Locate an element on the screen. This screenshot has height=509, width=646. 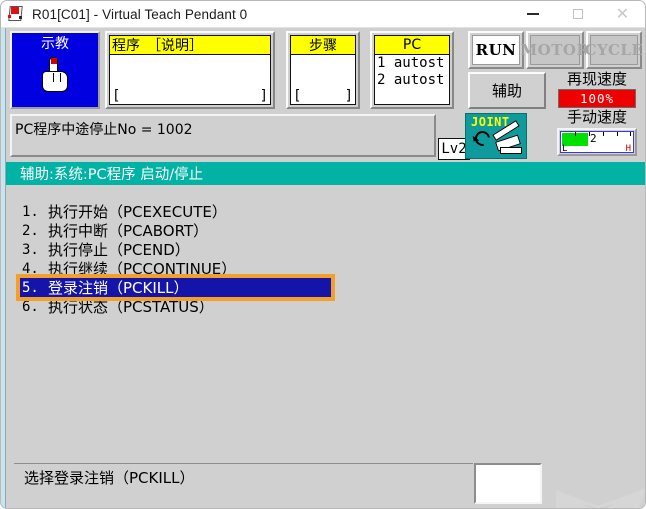
breadcrumb-text: 辅助:系统:PC程序 启动/停止 is located at coordinates (112, 175).